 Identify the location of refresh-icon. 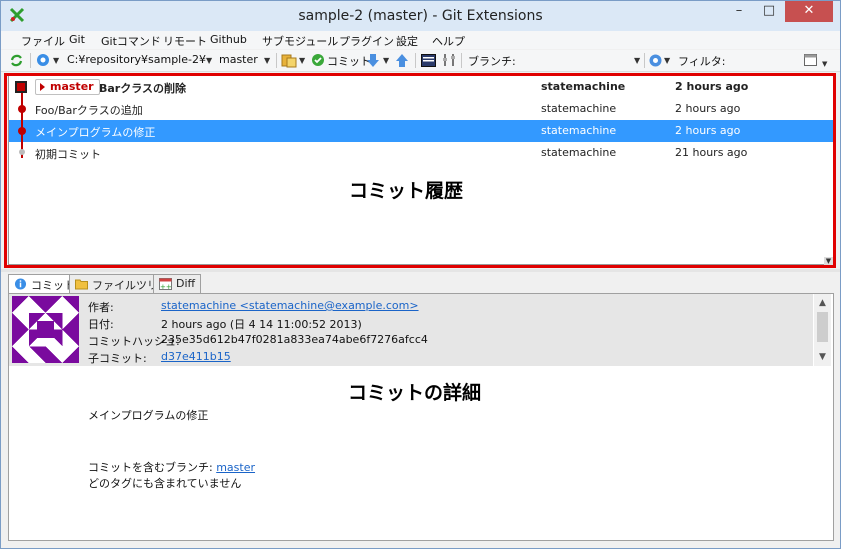
(16, 60).